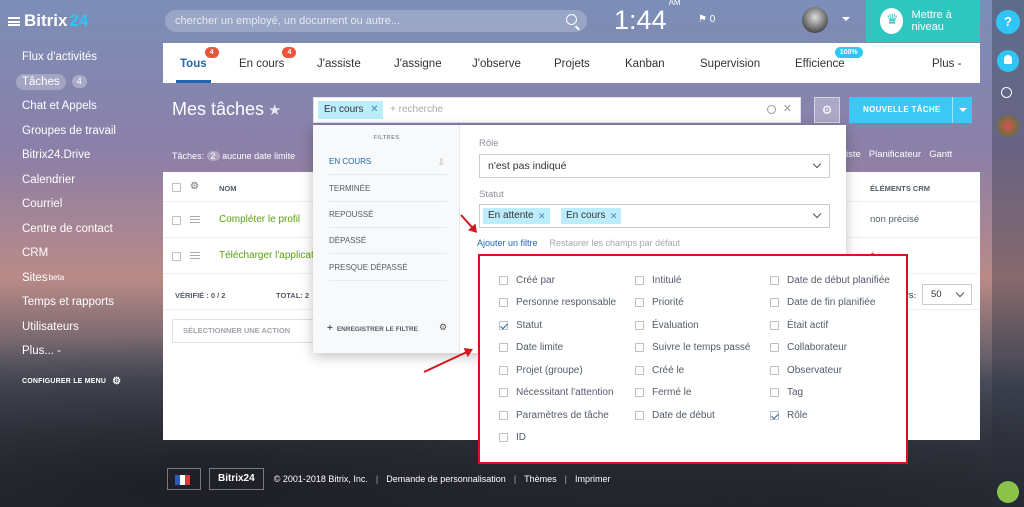 The width and height of the screenshot is (1024, 507). I want to click on menu-item-activity: Flux d'activités, so click(71, 57).